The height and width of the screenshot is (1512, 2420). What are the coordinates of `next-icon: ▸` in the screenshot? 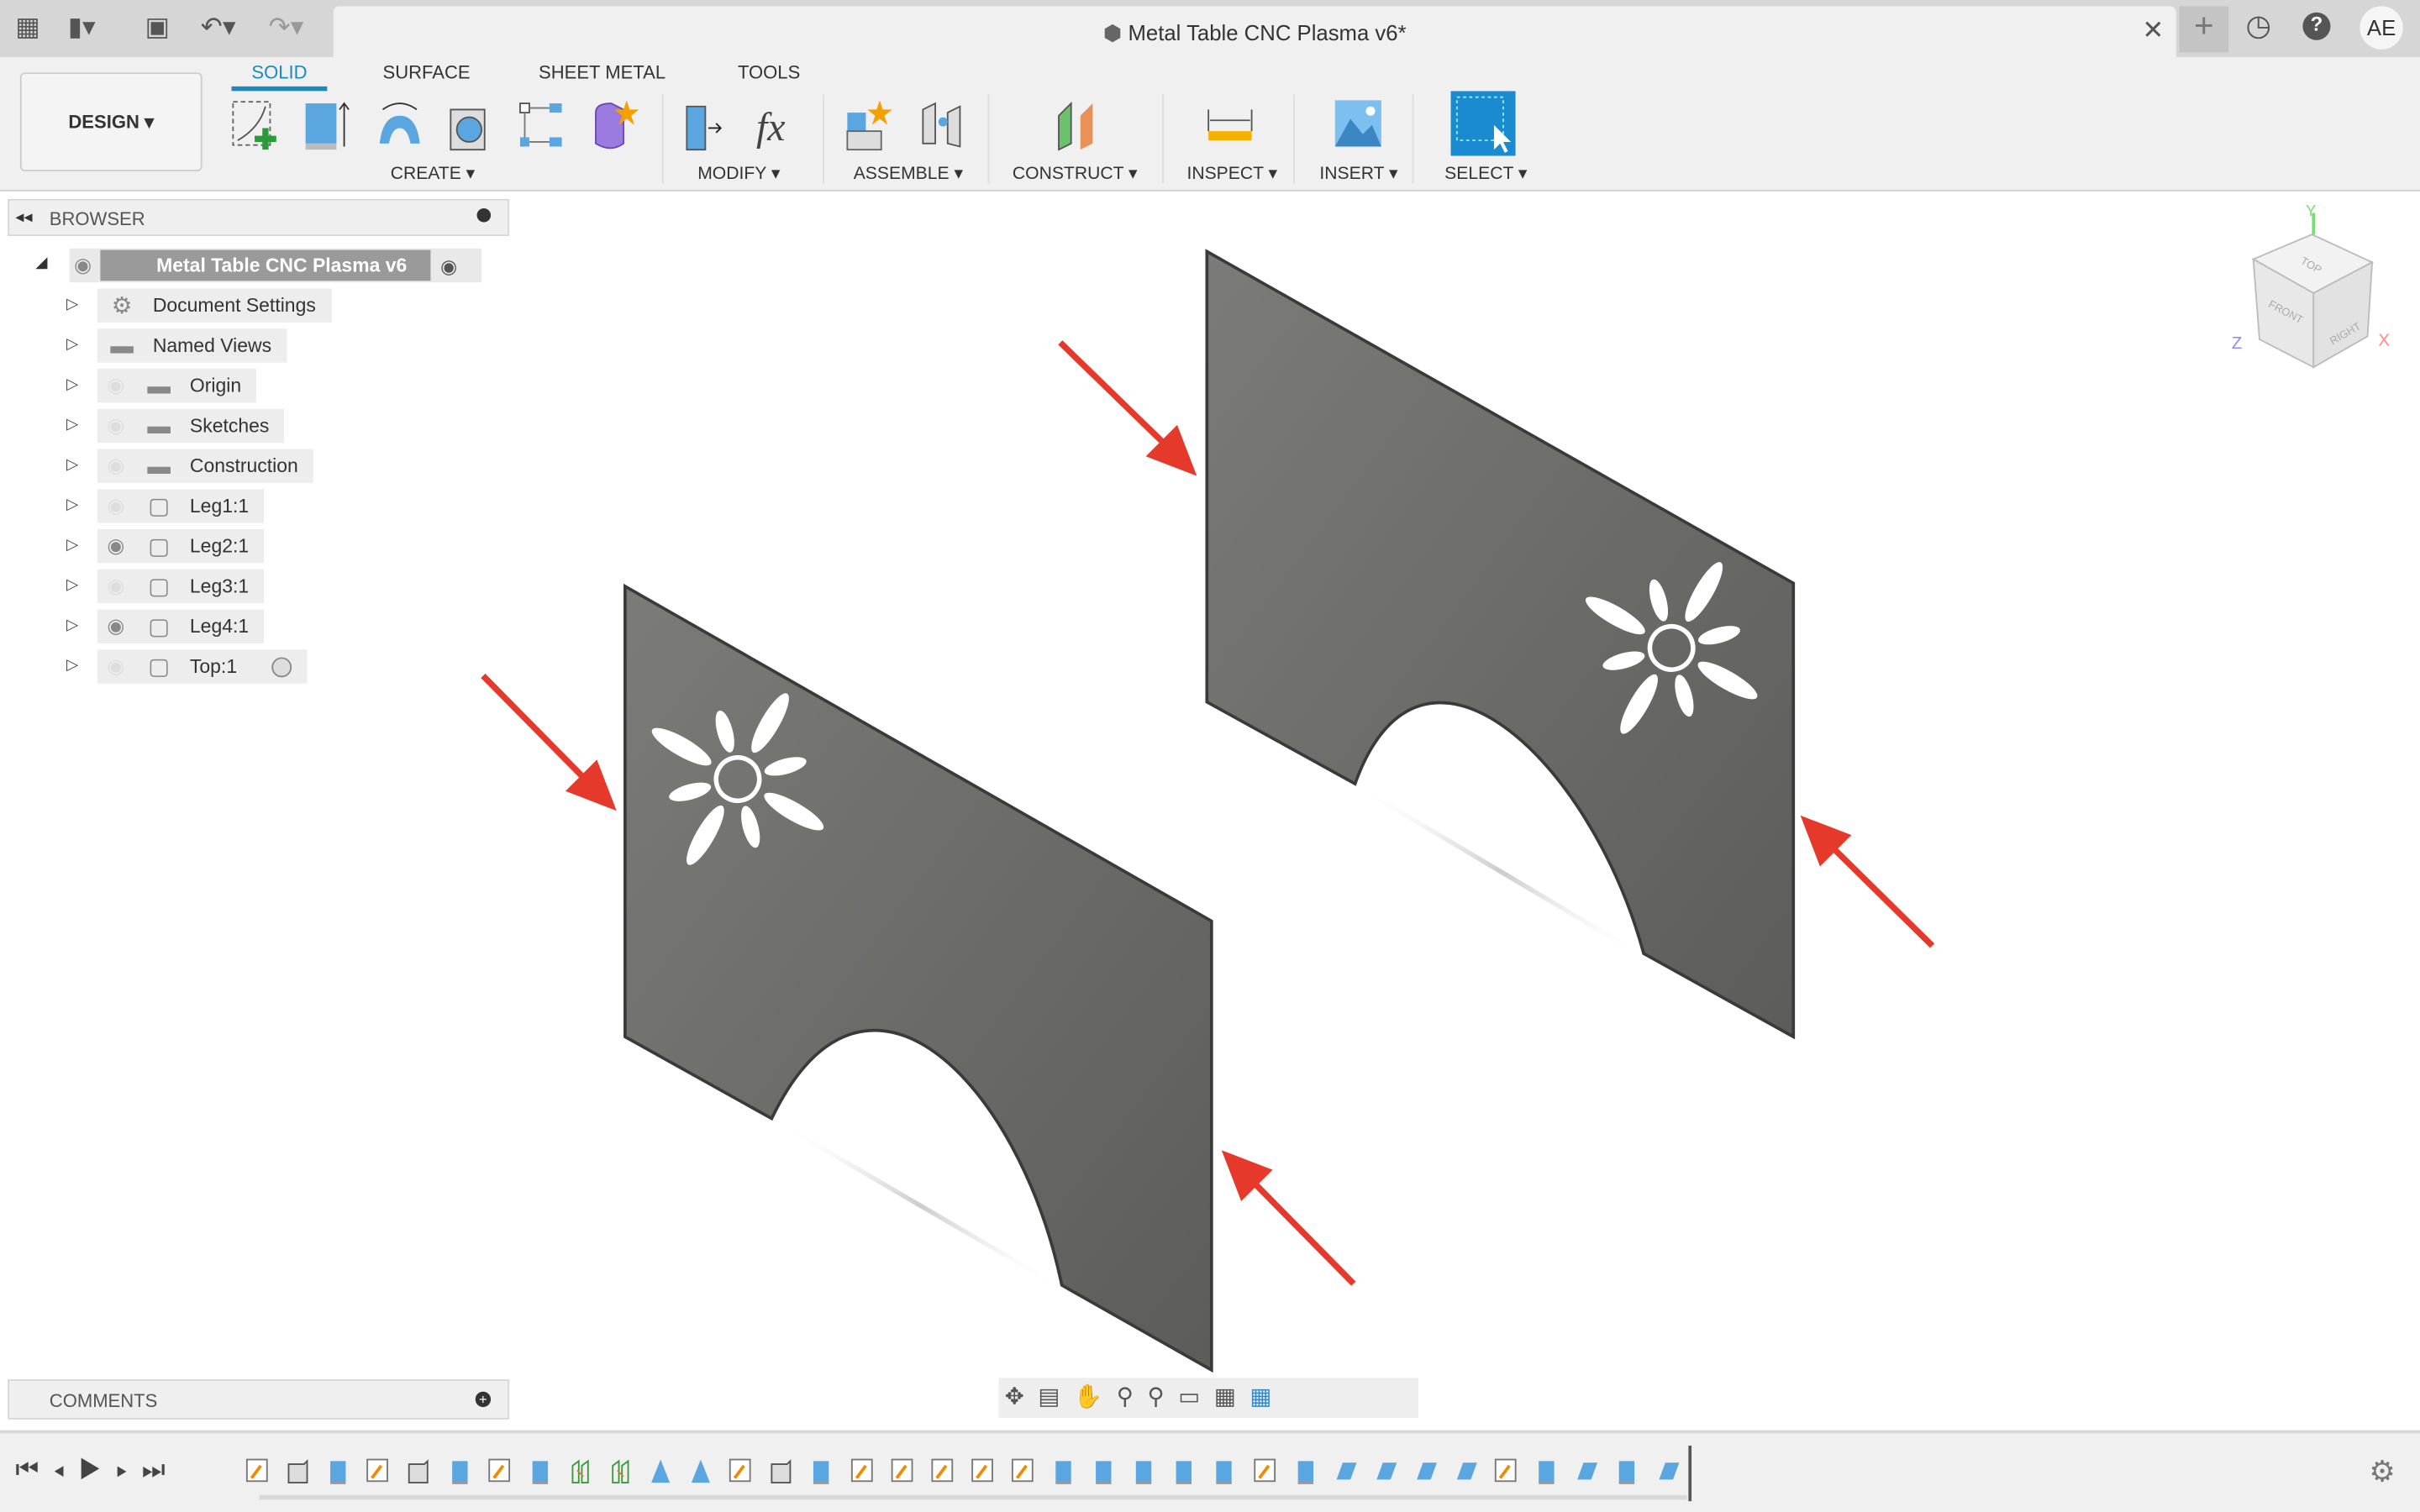 It's located at (129, 1469).